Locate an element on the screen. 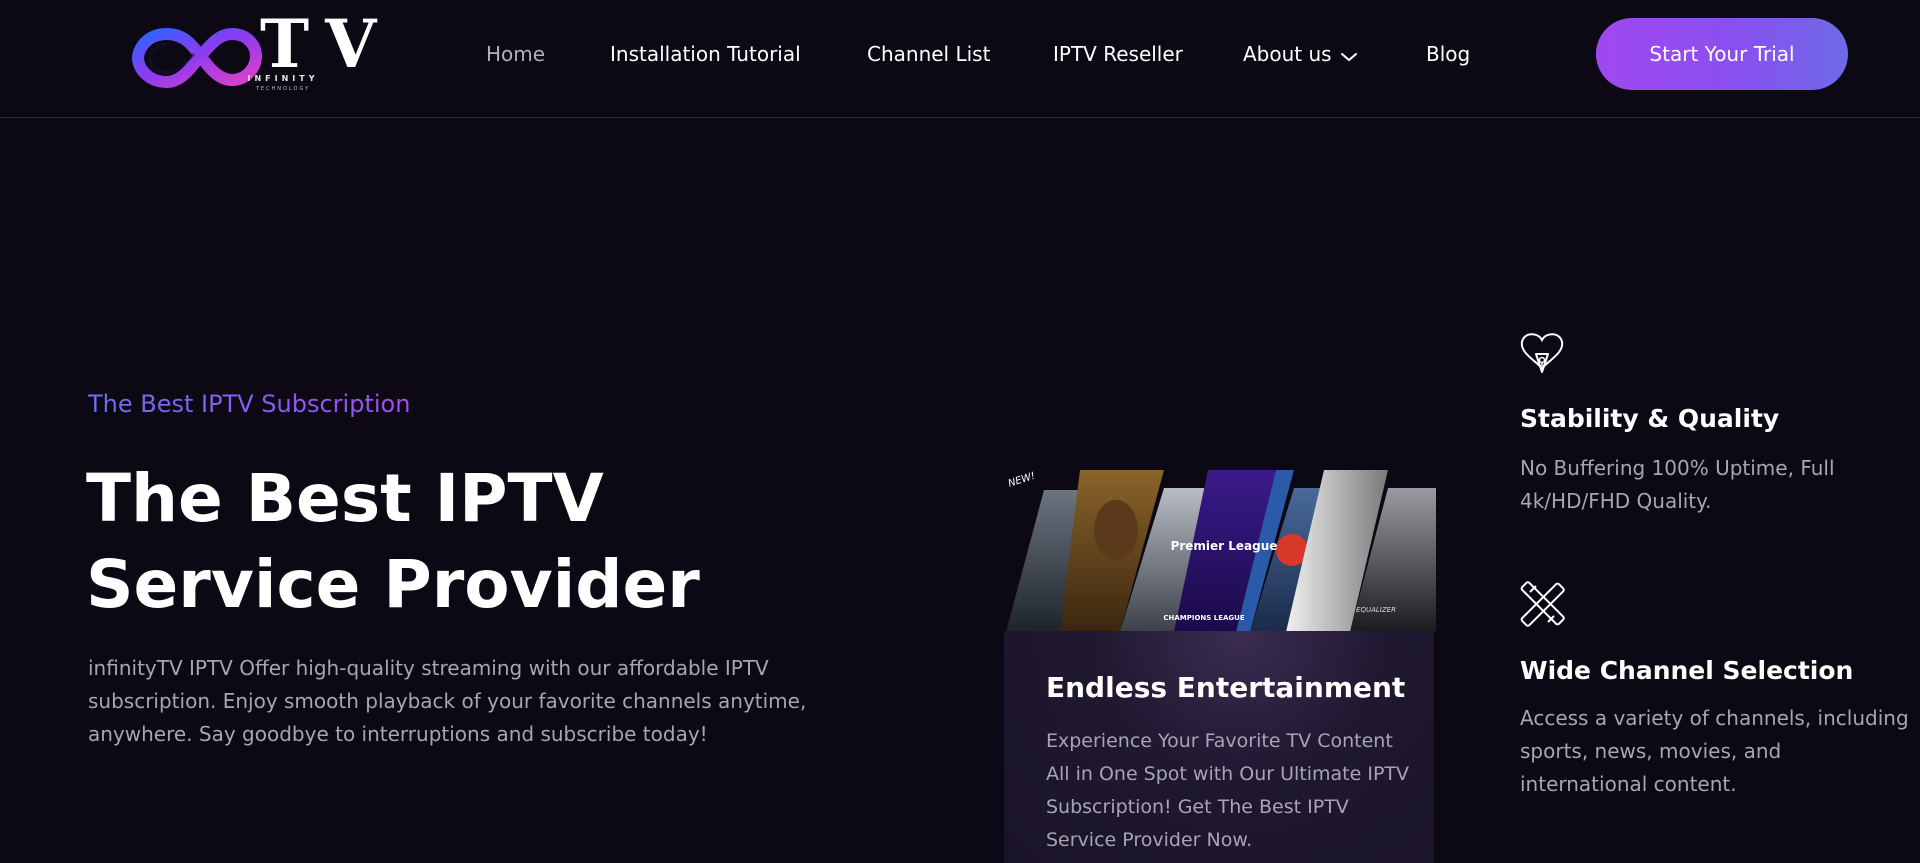 The image size is (1920, 863). site-logo: TV INFINITY TECHNOLOGY is located at coordinates (262, 50).